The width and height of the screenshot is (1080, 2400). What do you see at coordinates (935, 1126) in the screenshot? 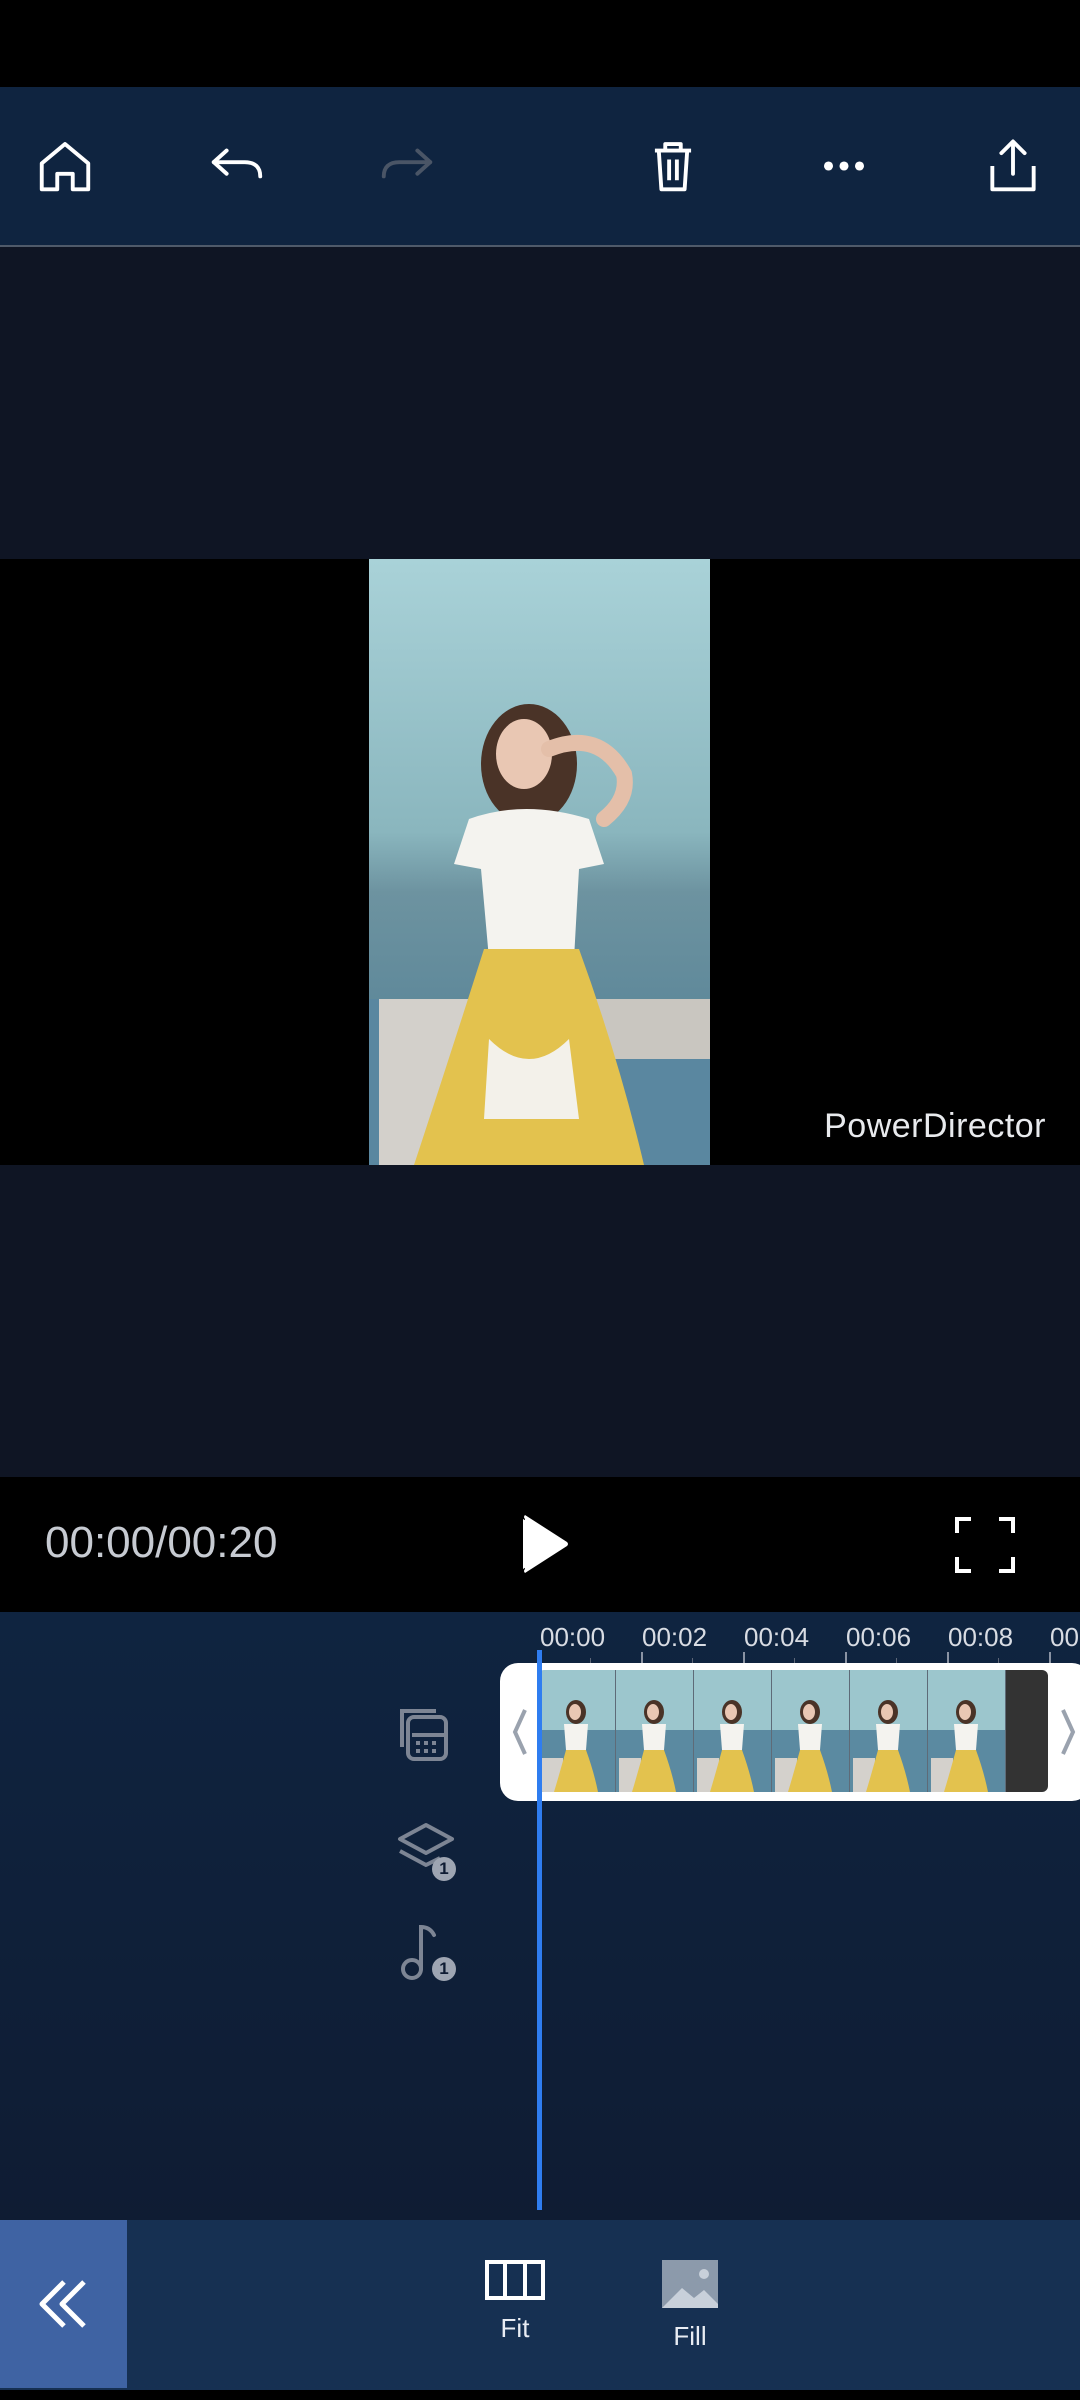
I see `watermark-text: PowerDirector` at bounding box center [935, 1126].